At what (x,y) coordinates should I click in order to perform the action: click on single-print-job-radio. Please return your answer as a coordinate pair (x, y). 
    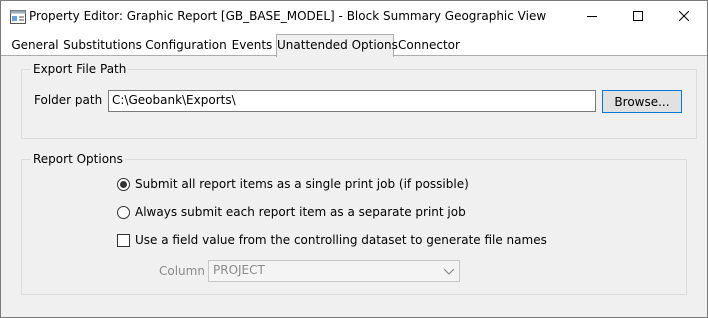
    Looking at the image, I should click on (123, 184).